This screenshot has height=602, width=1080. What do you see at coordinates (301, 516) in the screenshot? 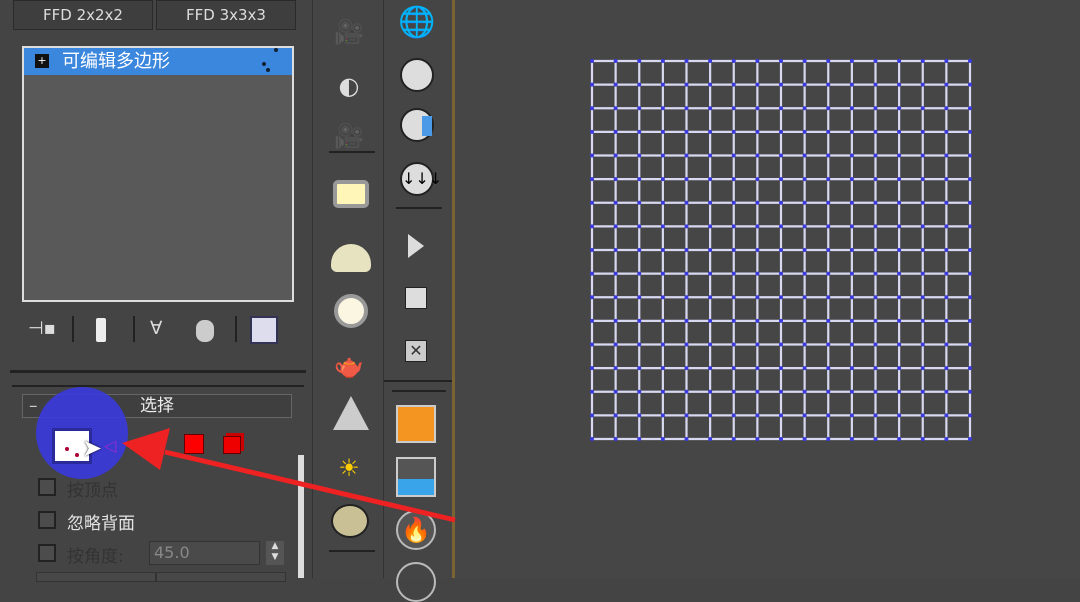
I see `scrollbar` at bounding box center [301, 516].